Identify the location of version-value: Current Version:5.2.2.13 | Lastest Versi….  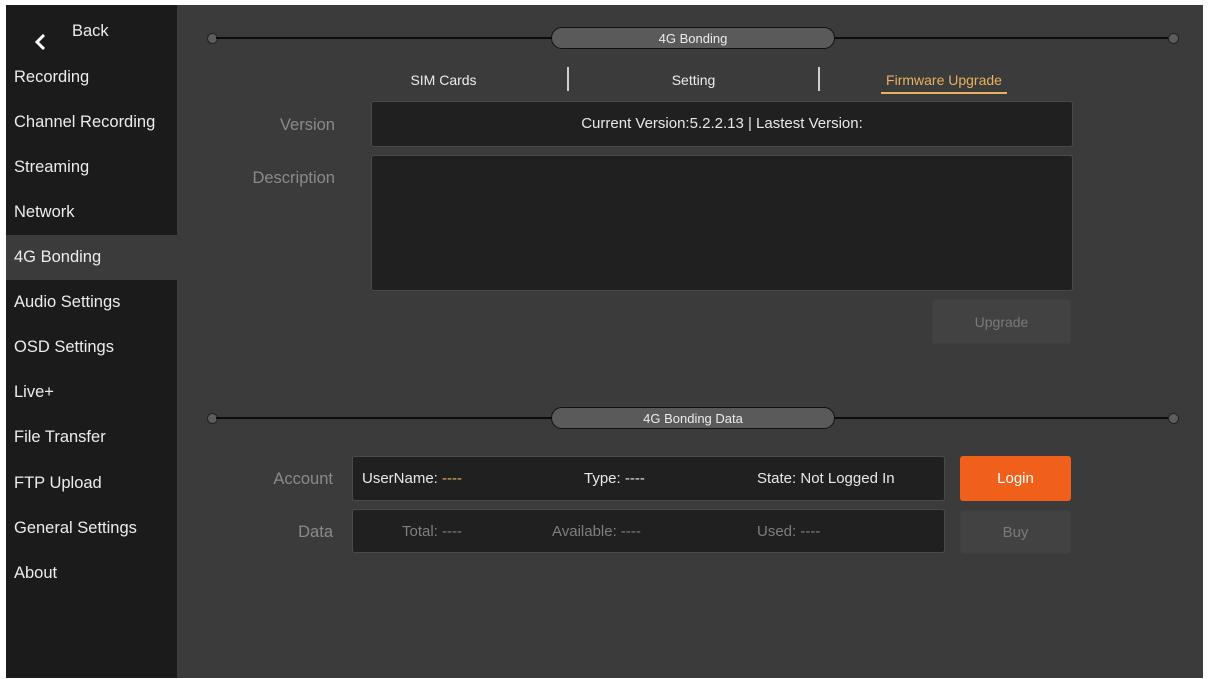
(722, 123).